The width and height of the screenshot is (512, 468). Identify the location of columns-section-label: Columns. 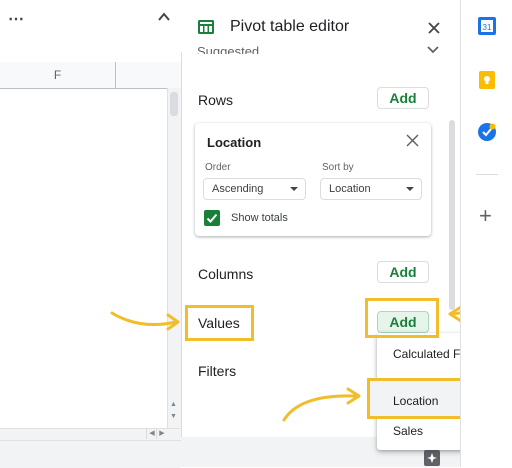
(226, 274).